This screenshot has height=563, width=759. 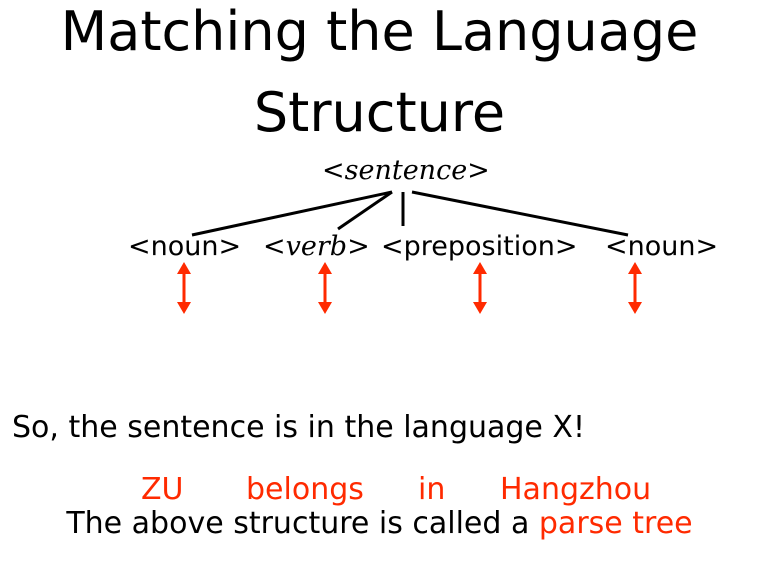 I want to click on tree-leaf-noun-1: <noun>, so click(x=185, y=246).